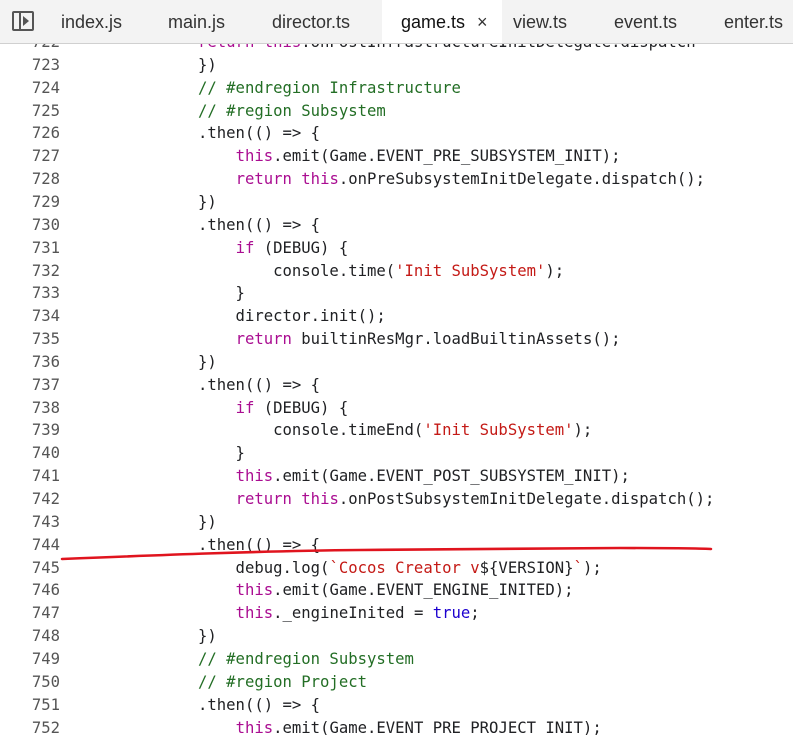  I want to click on code-text: director.init();, so click(292, 316).